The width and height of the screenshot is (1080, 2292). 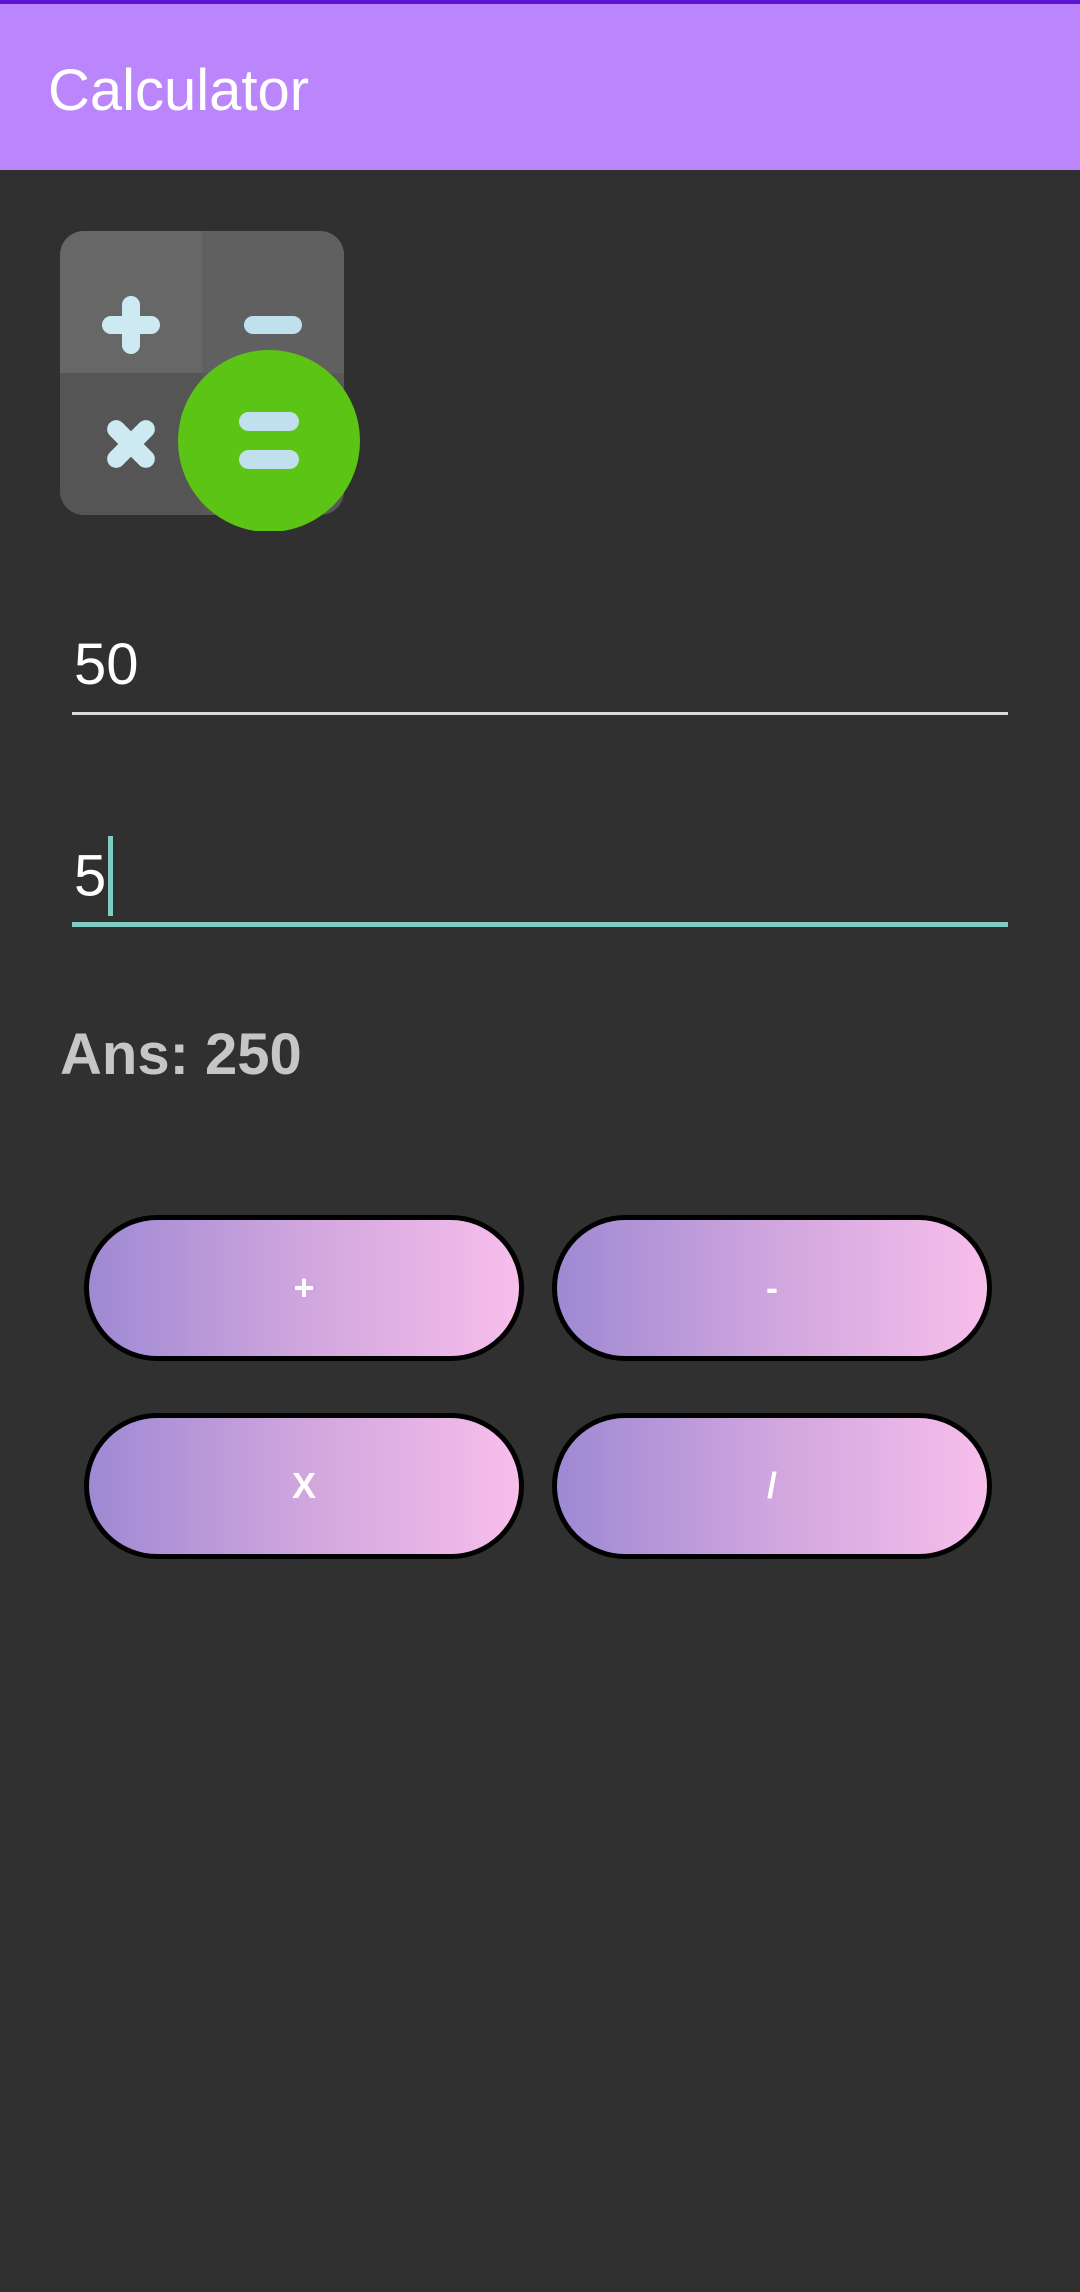 I want to click on first-number-value: 50, so click(x=106, y=664).